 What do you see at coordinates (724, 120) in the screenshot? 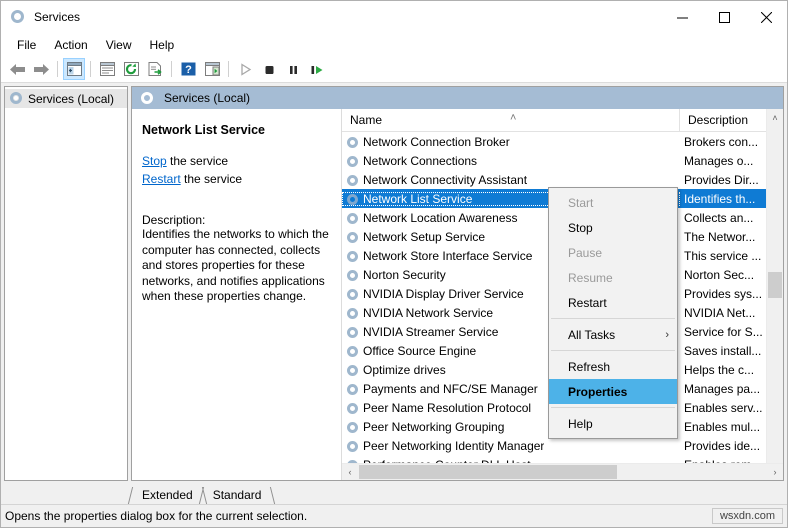
I see `column-header-description: Description` at bounding box center [724, 120].